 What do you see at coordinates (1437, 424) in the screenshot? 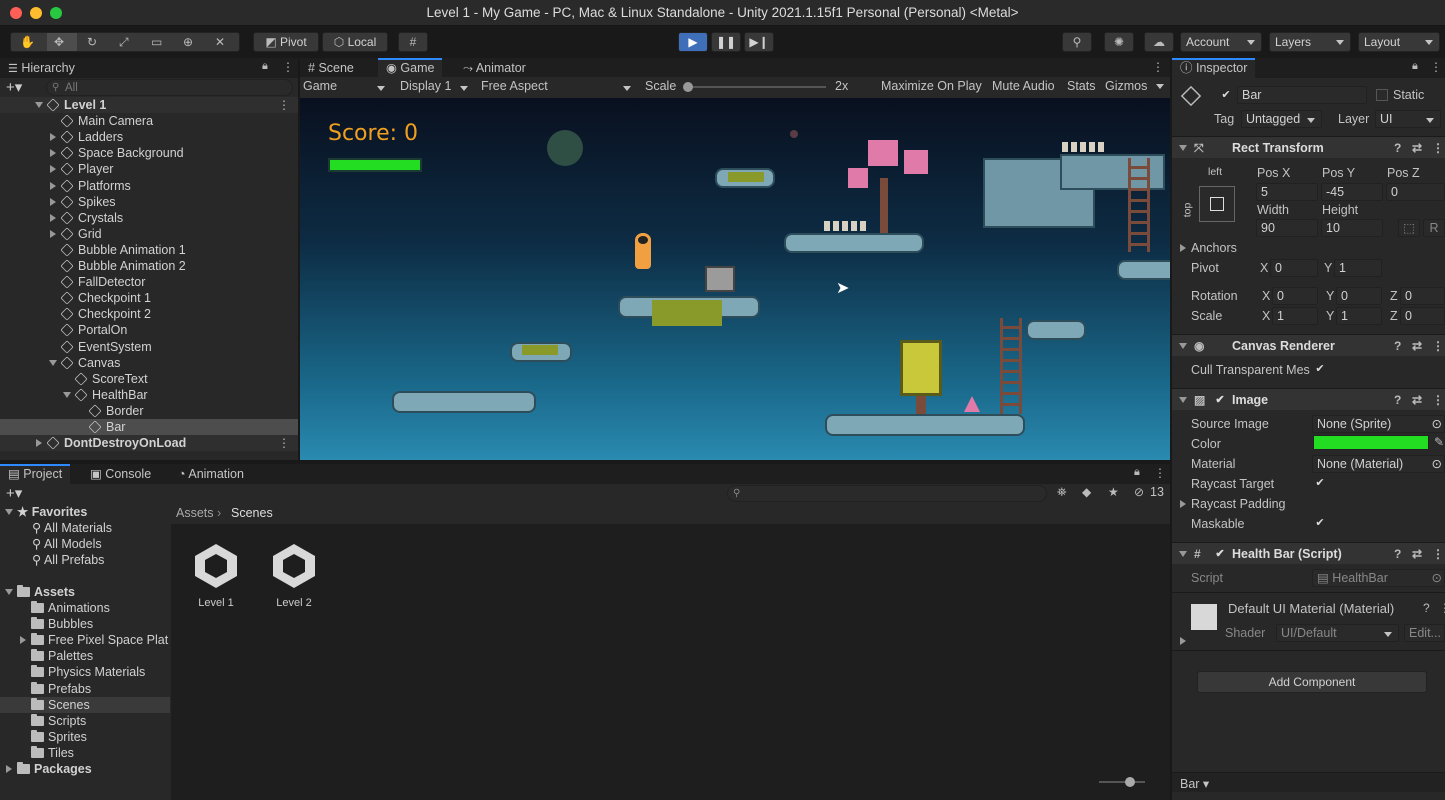
I see `object-picker-icon: ⊙` at bounding box center [1437, 424].